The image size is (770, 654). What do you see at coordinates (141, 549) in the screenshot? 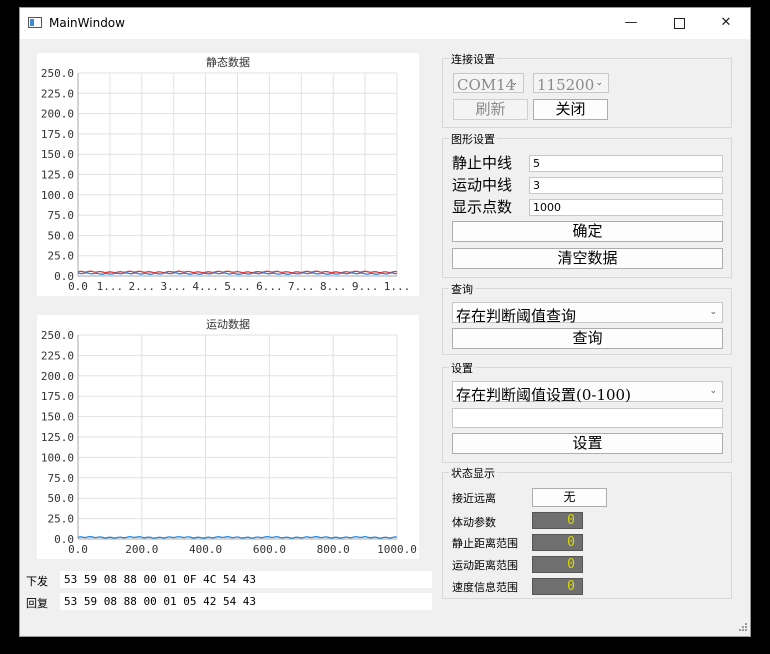
I see `motion-x-tick-label: 200.0` at bounding box center [141, 549].